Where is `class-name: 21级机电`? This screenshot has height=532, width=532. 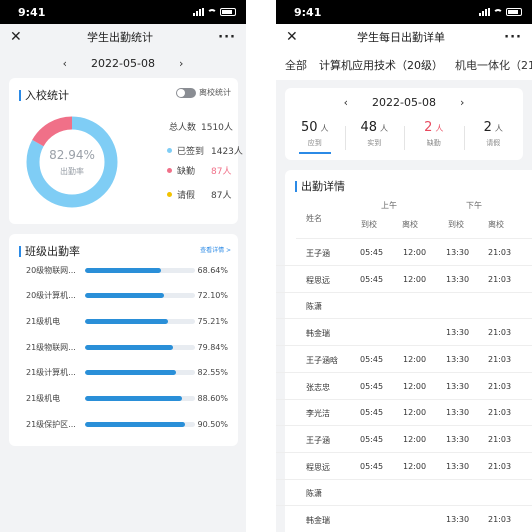 class-name: 21级机电 is located at coordinates (43, 321).